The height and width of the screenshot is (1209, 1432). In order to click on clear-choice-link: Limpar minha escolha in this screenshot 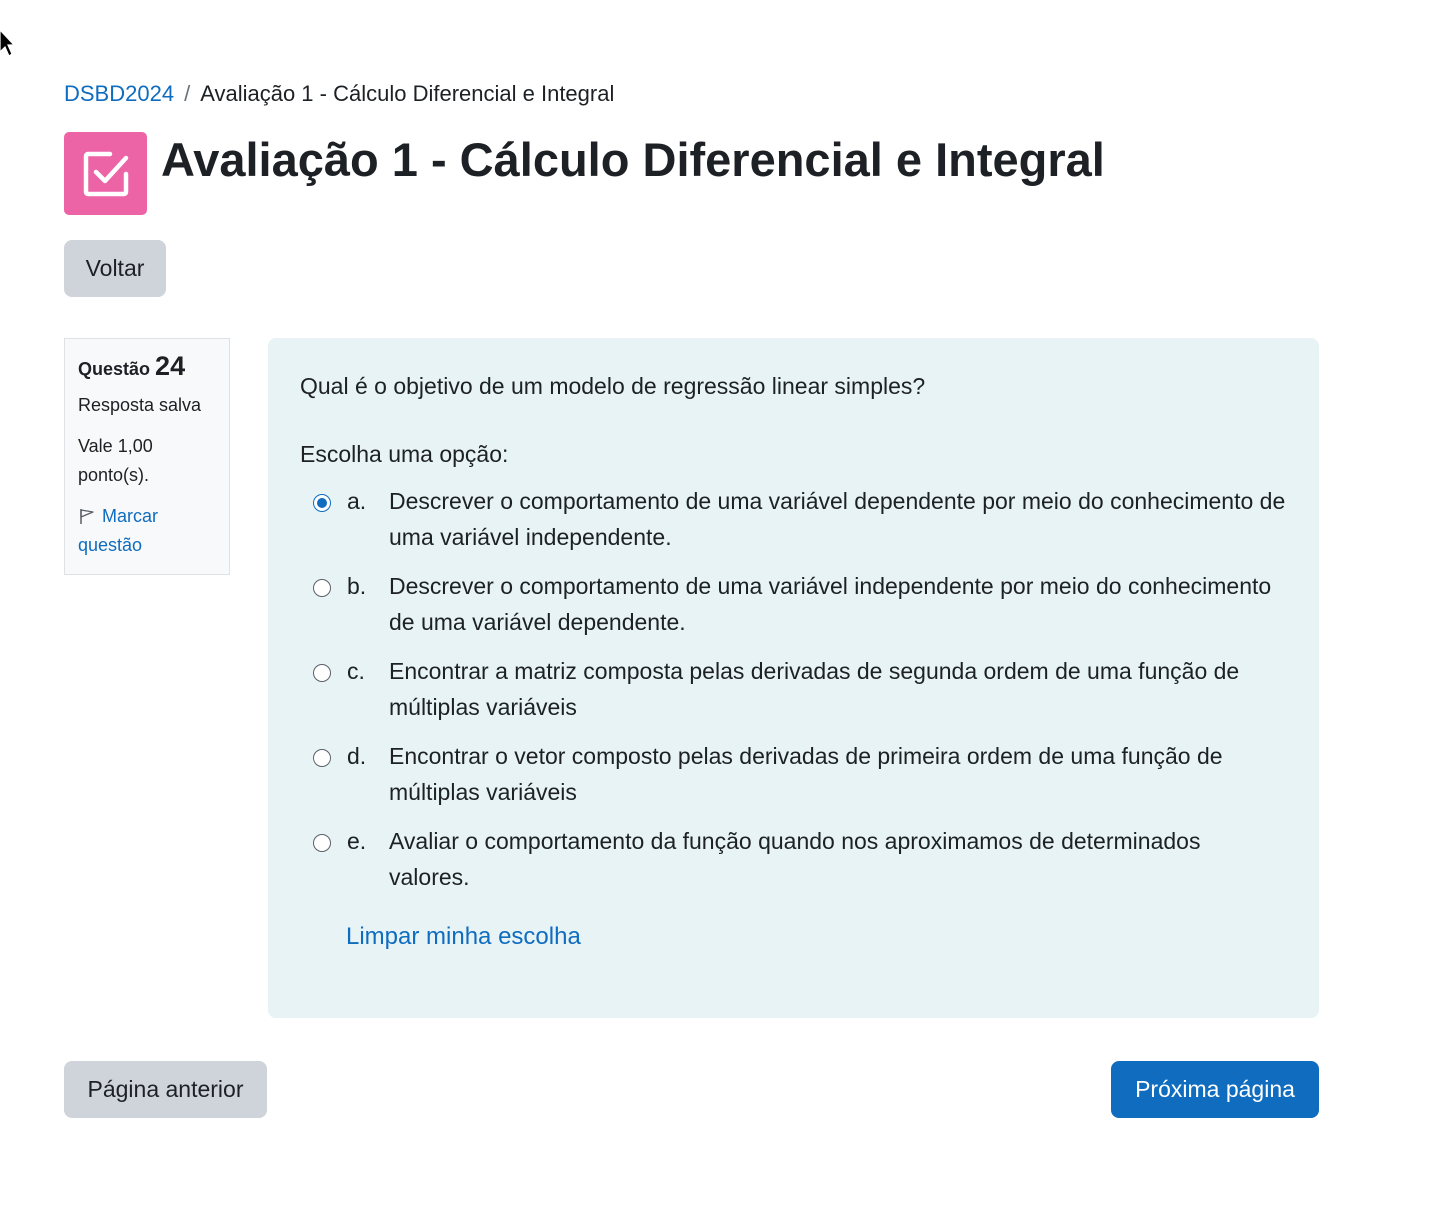, I will do `click(463, 937)`.